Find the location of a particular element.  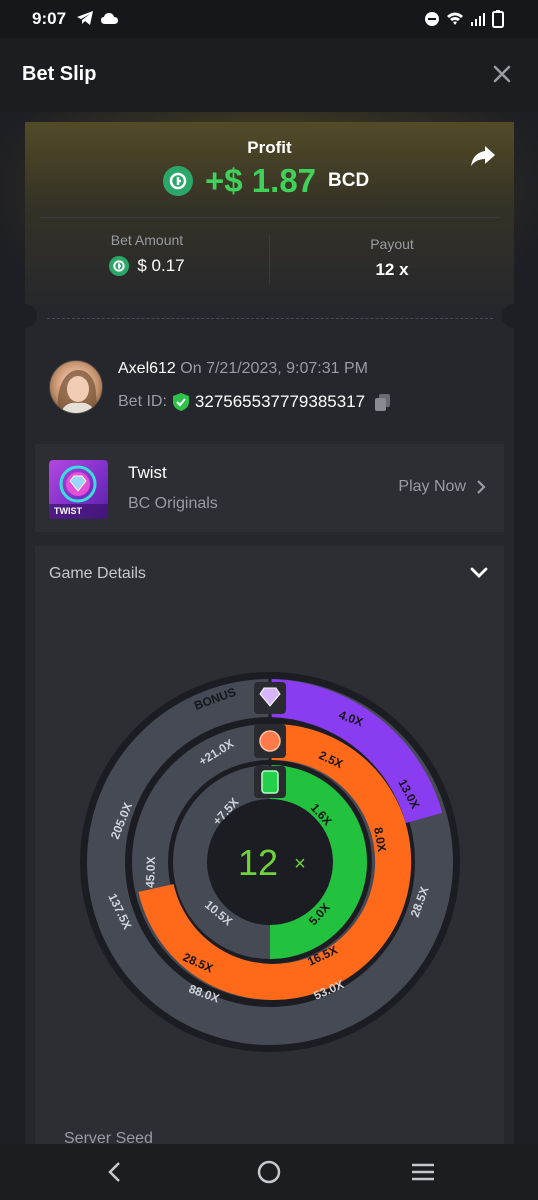

divider is located at coordinates (269, 217).